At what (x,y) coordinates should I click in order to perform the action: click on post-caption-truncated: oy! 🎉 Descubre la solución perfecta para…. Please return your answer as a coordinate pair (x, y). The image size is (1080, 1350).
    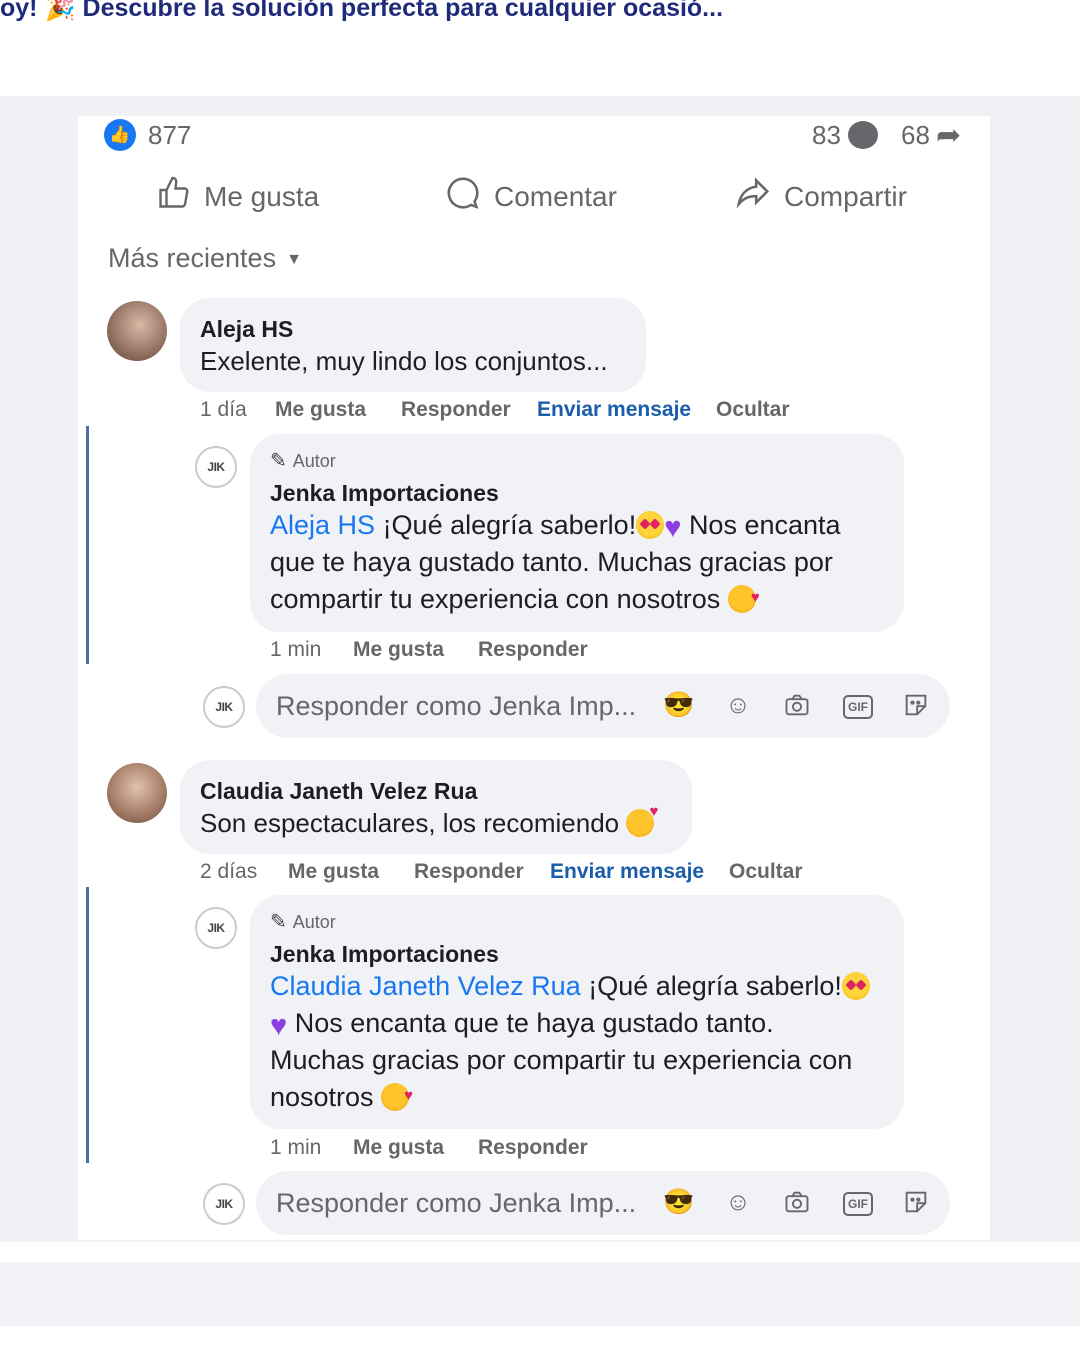
    Looking at the image, I should click on (361, 11).